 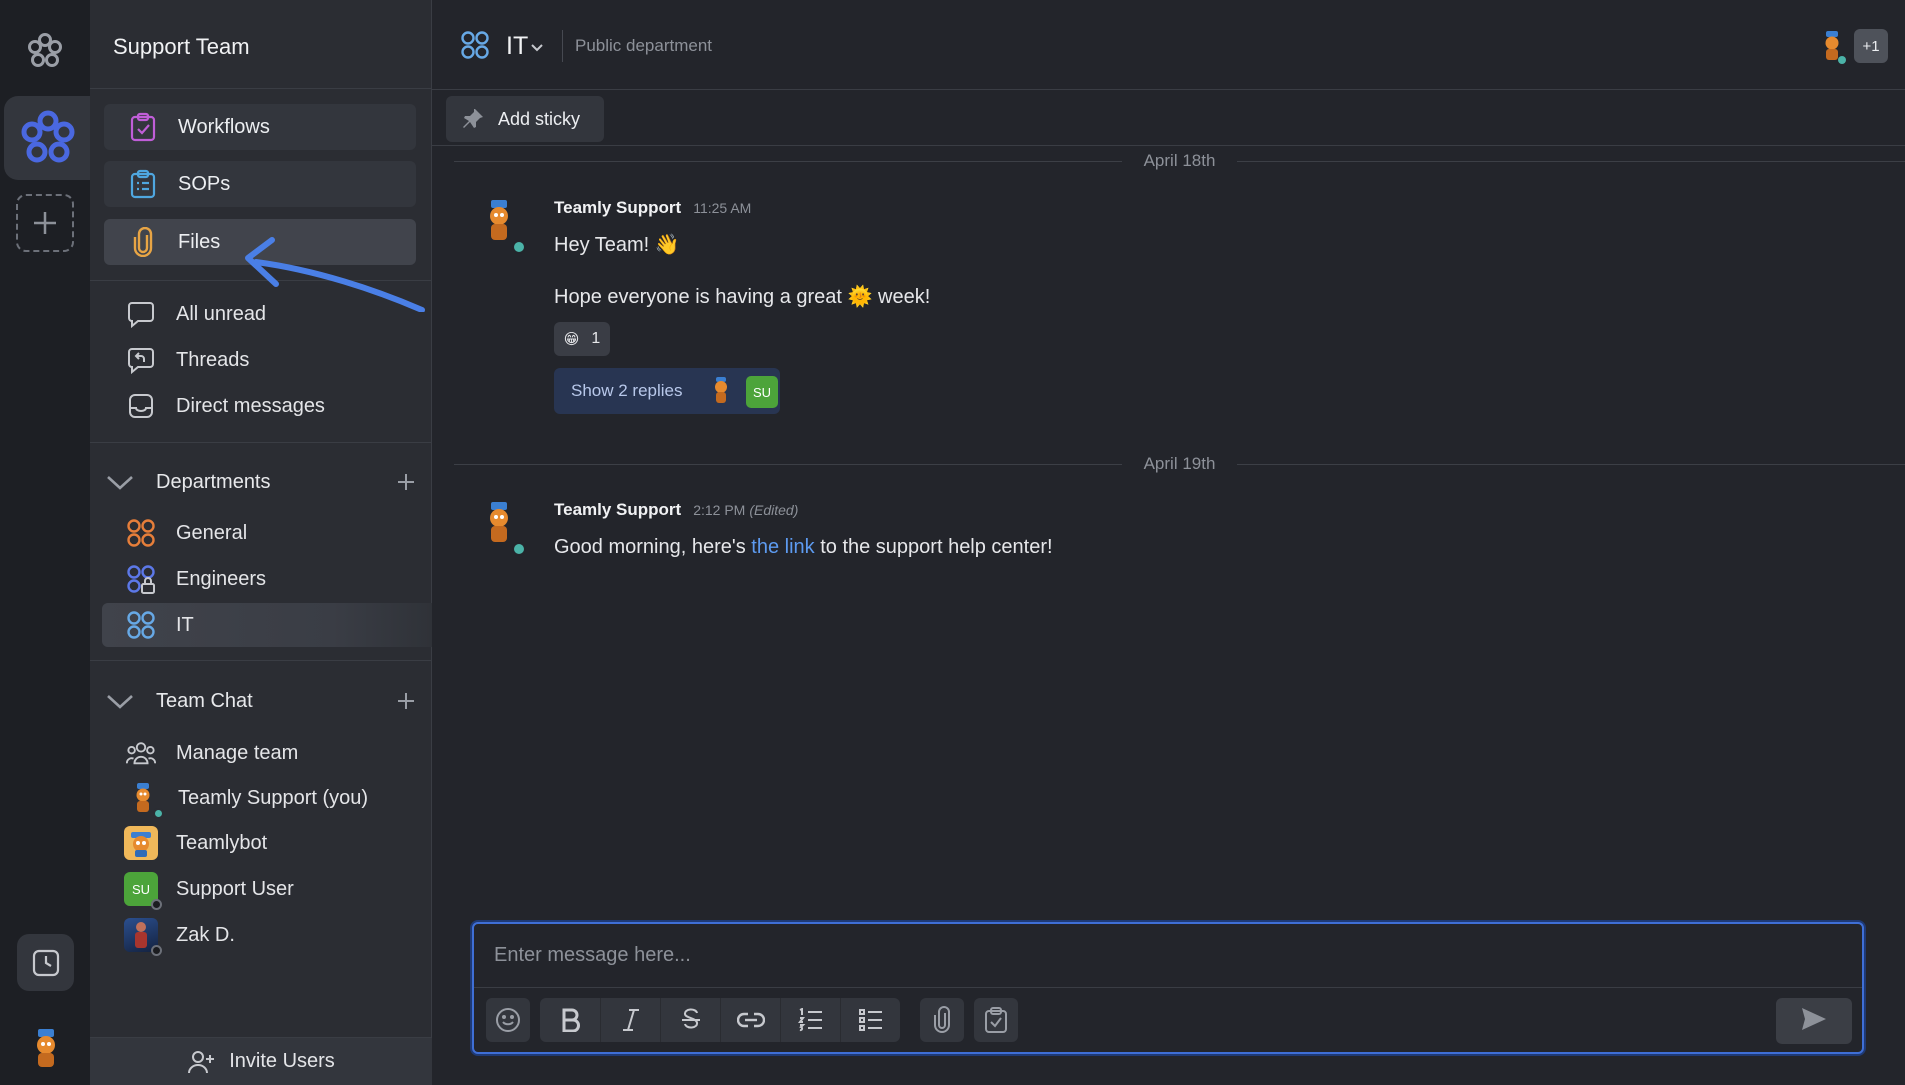 I want to click on online-status-dot, so click(x=519, y=247).